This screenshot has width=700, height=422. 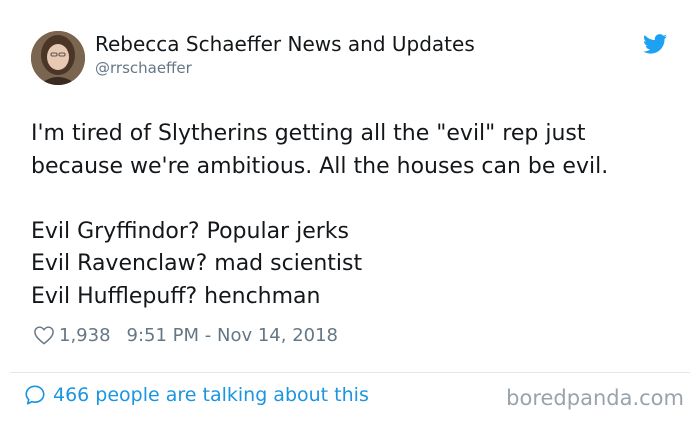 I want to click on conversation-link: 466 people are talking about this, so click(x=196, y=395).